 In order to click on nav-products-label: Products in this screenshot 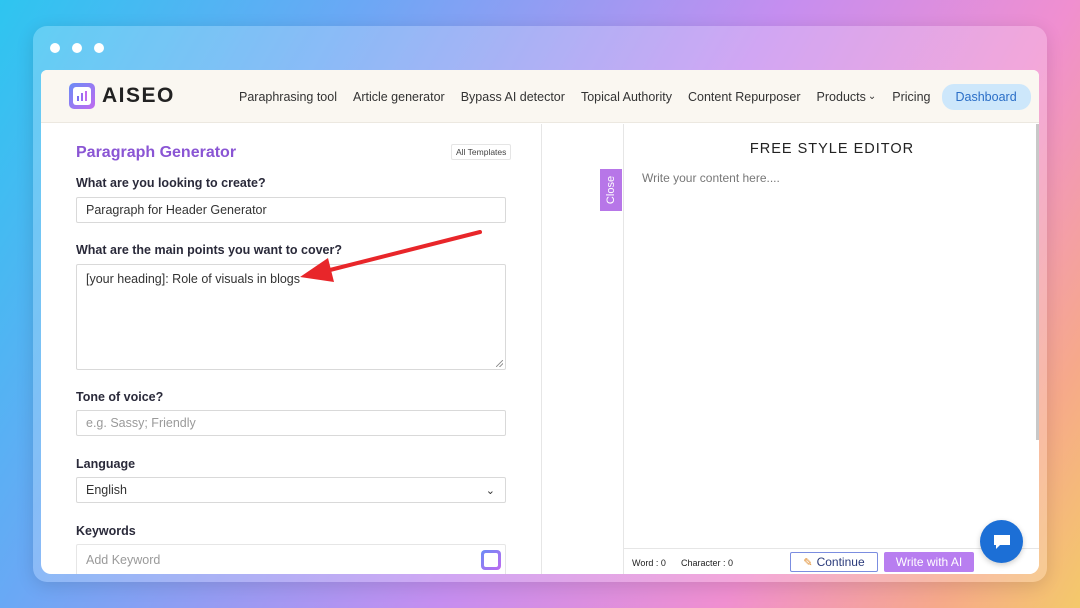, I will do `click(841, 96)`.